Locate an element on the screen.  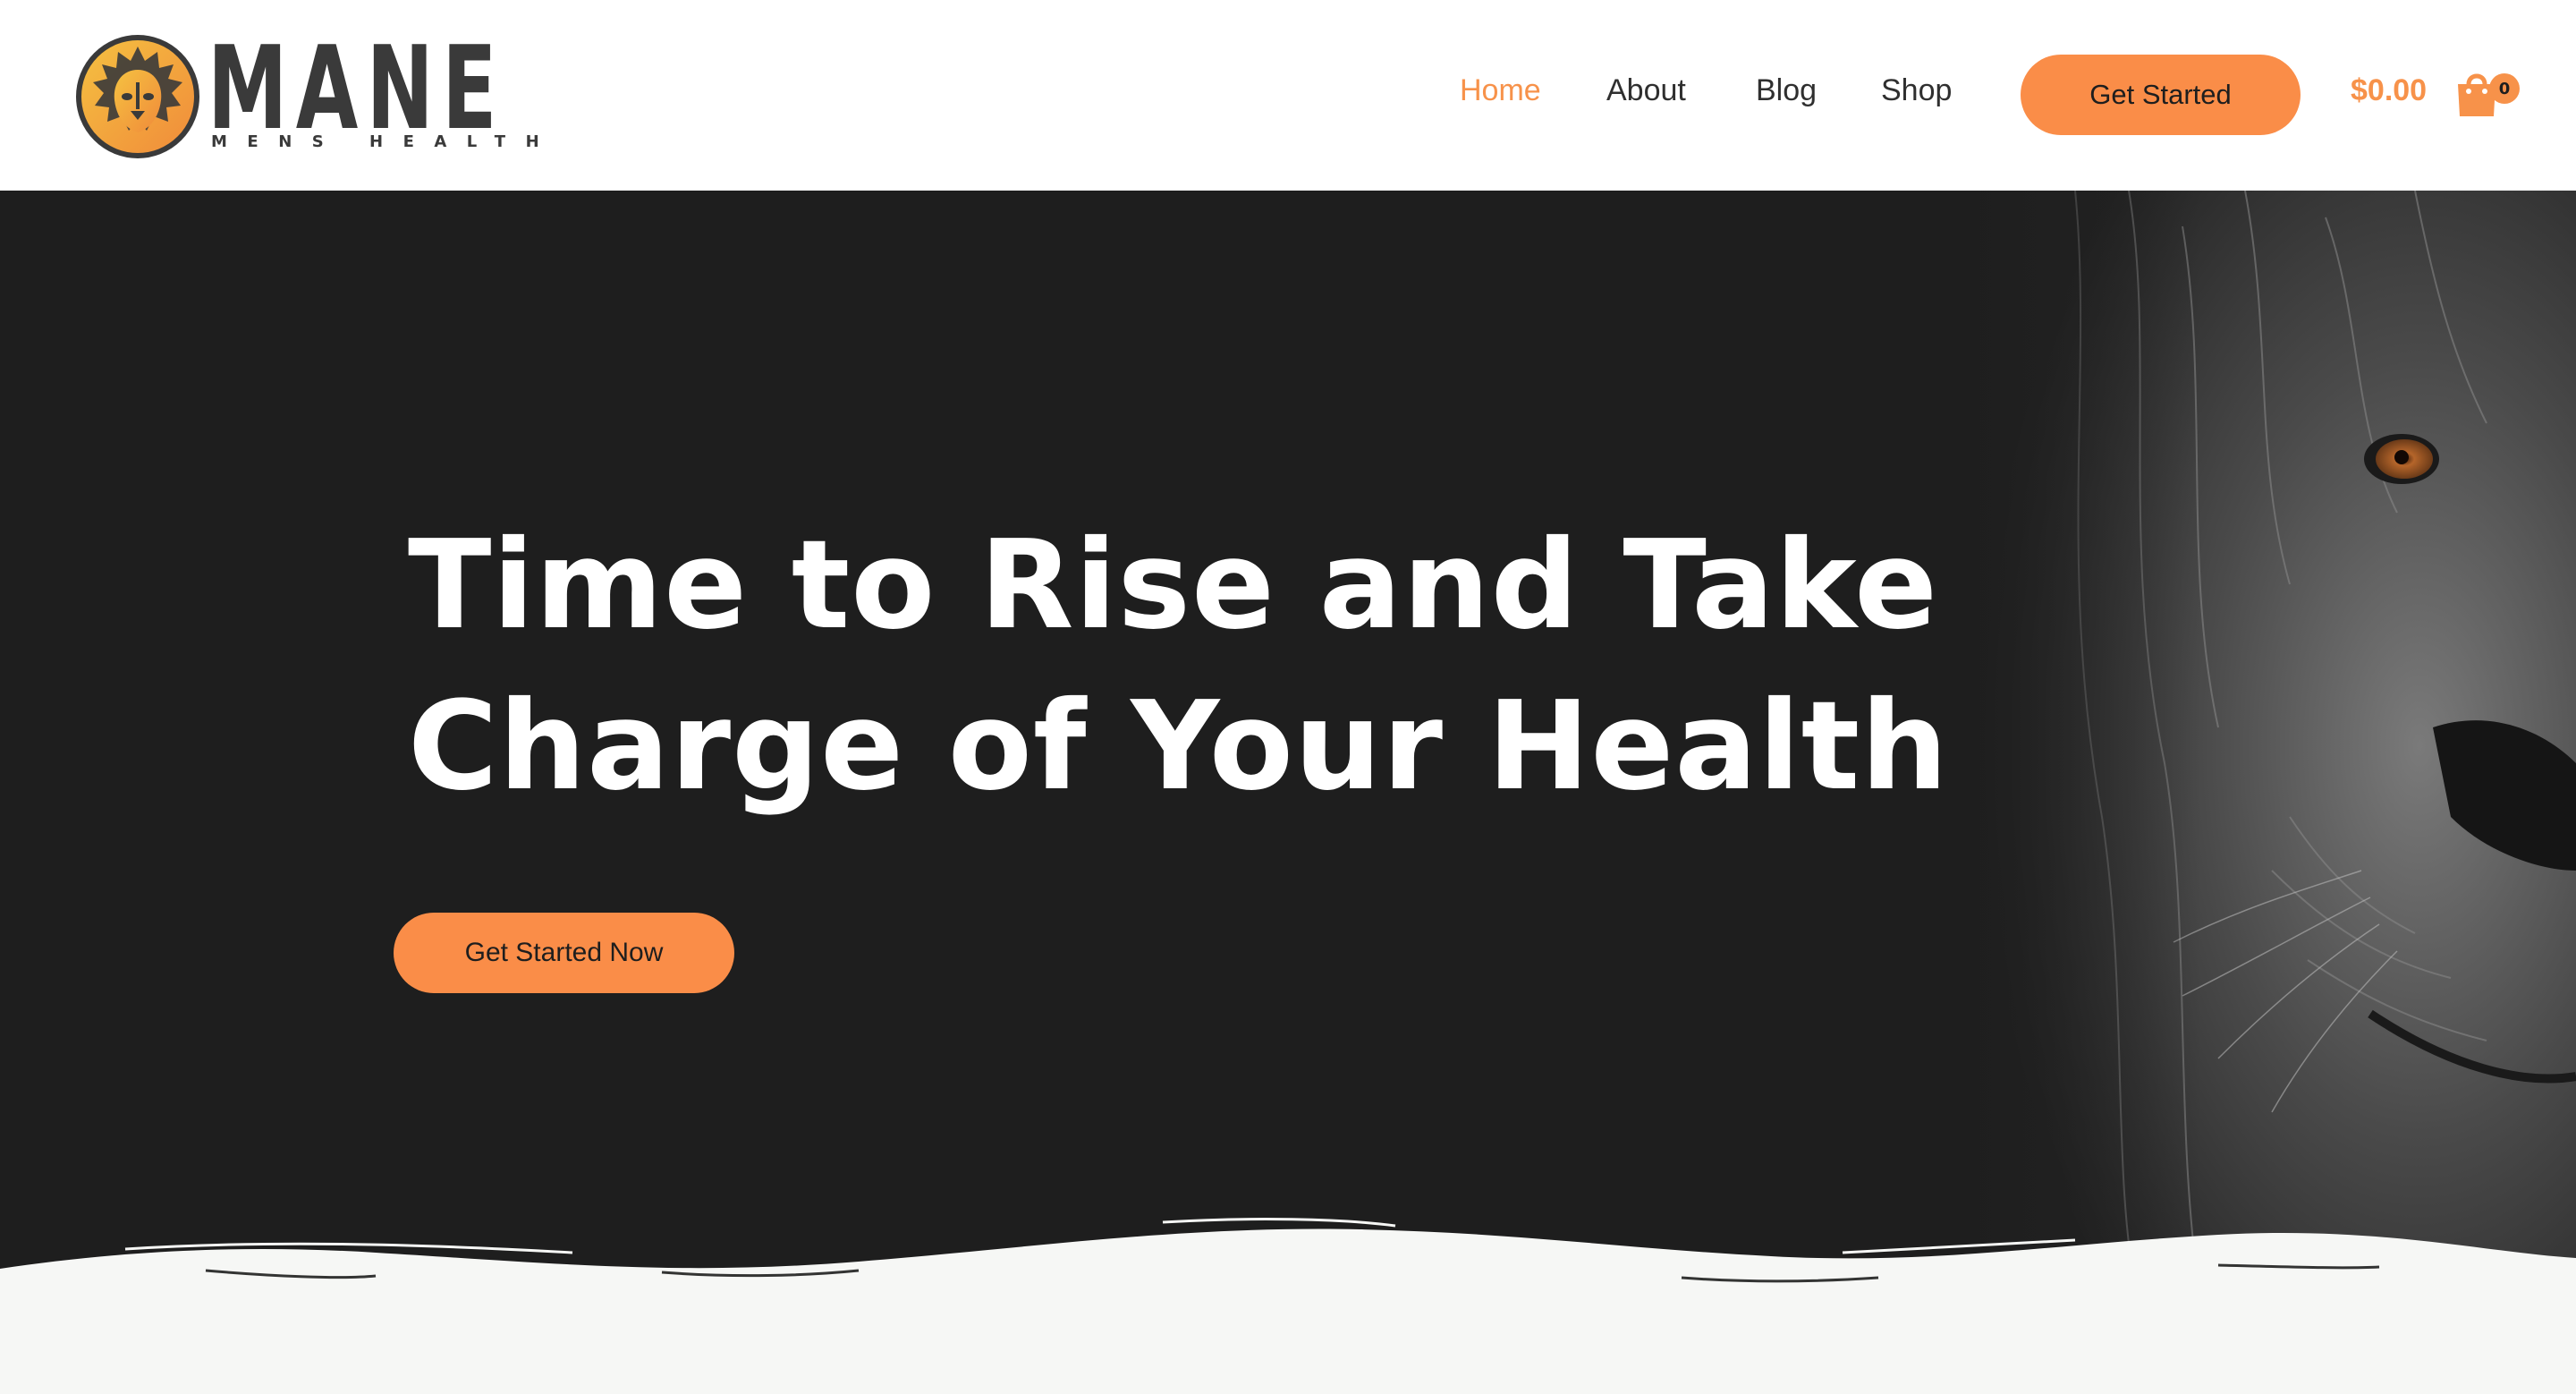
nav-link-about: About is located at coordinates (1646, 91).